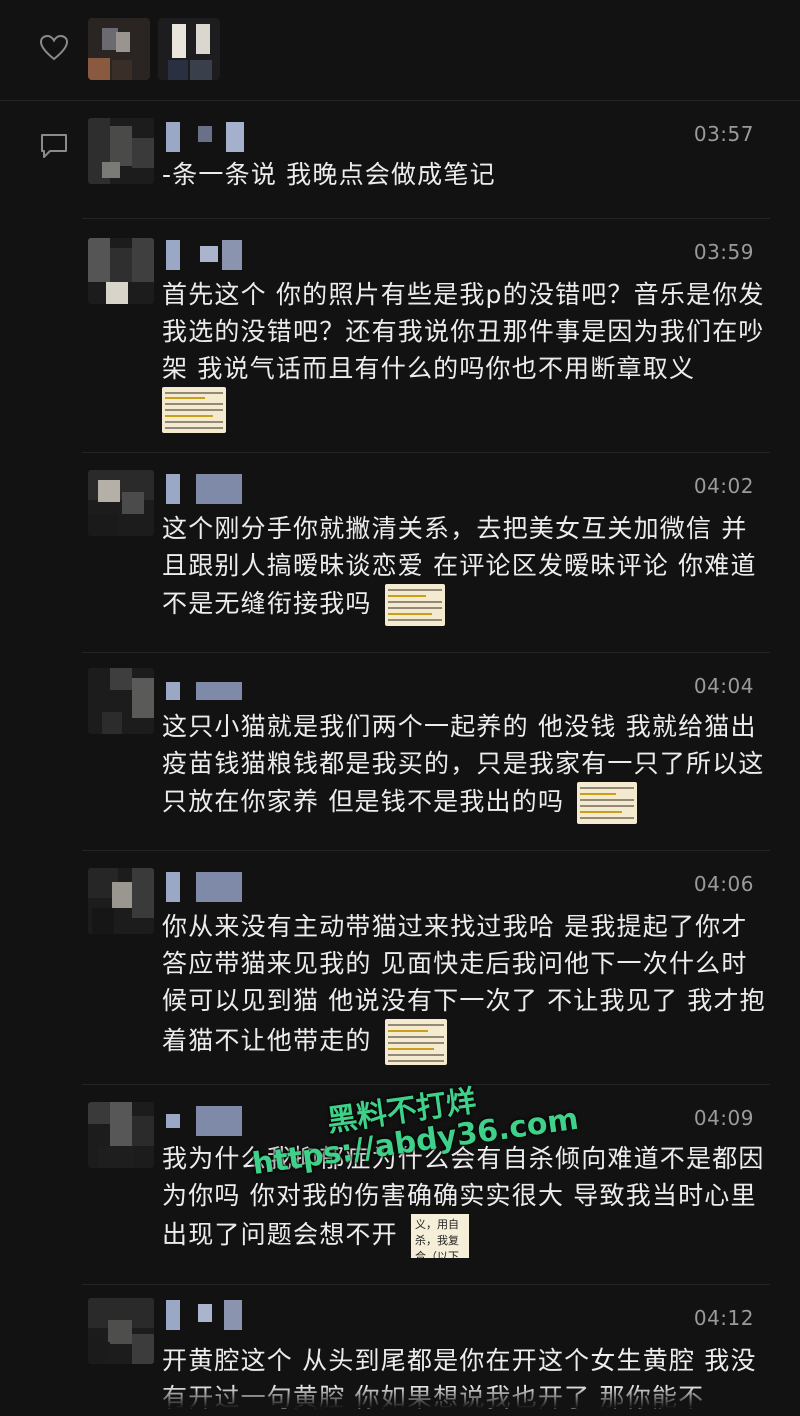 The height and width of the screenshot is (1416, 800). What do you see at coordinates (723, 1118) in the screenshot?
I see `comment-time: 04:09` at bounding box center [723, 1118].